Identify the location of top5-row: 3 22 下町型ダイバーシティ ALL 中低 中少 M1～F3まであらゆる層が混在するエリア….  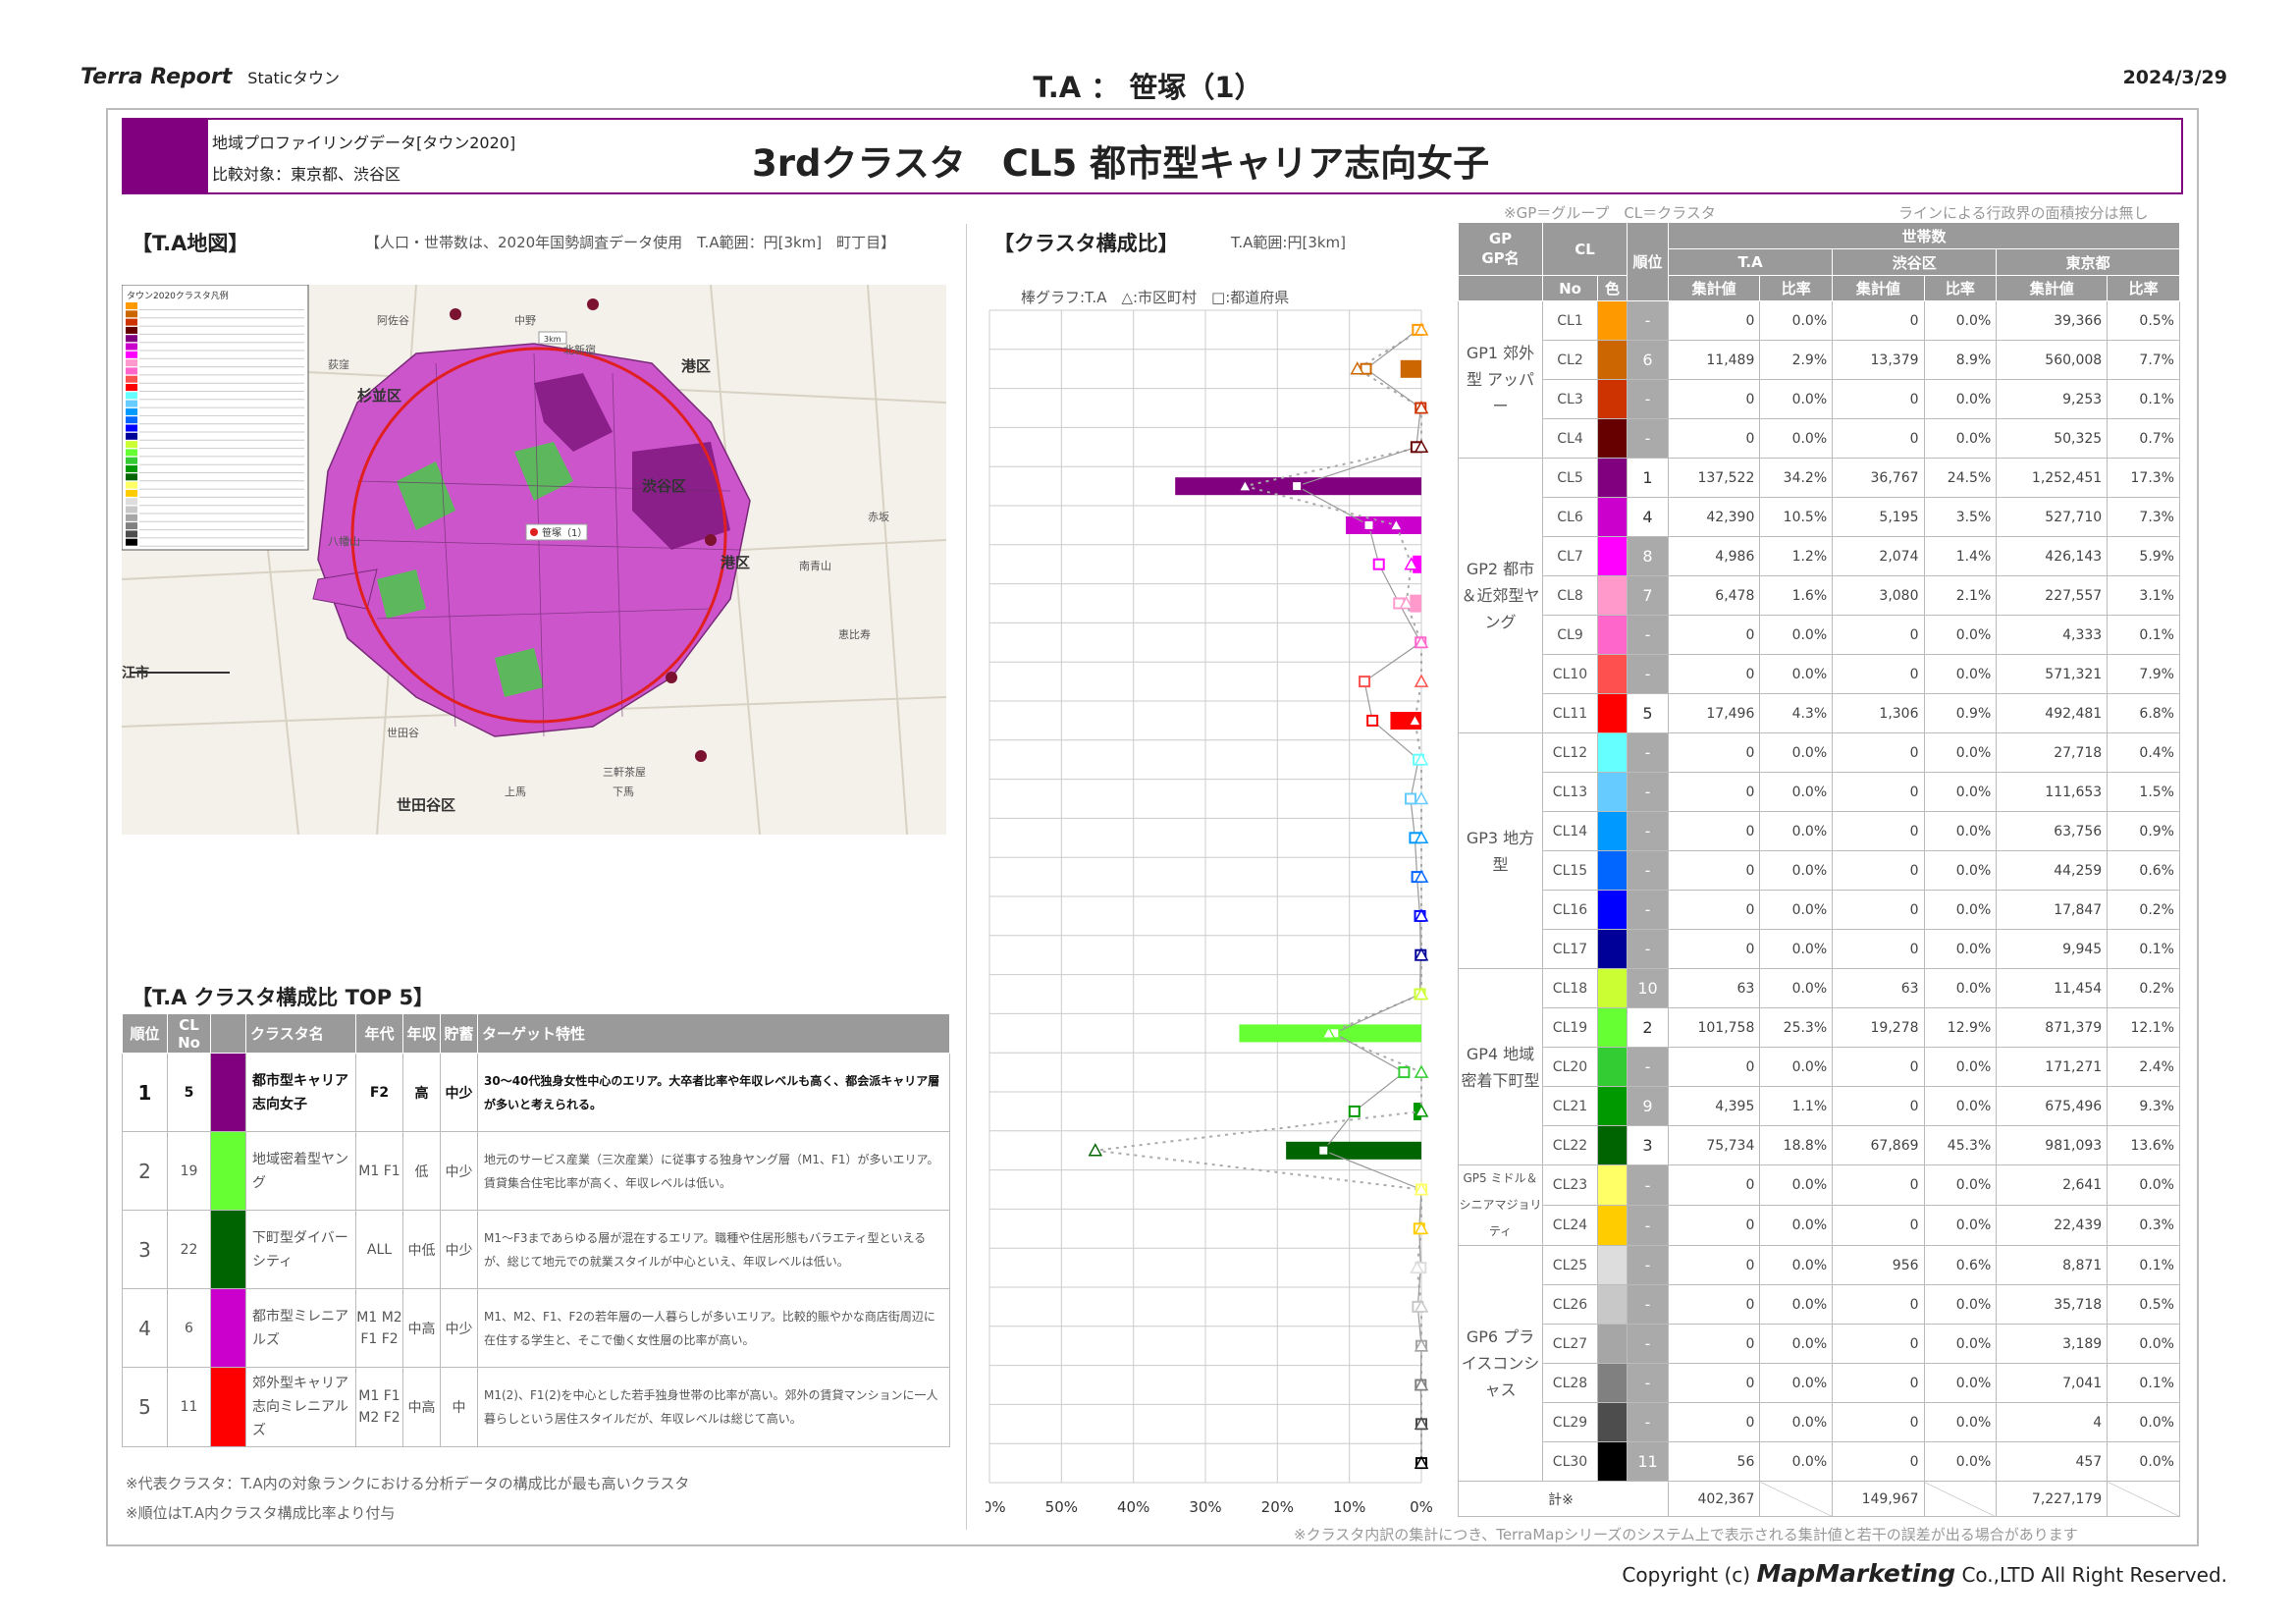
(536, 1249).